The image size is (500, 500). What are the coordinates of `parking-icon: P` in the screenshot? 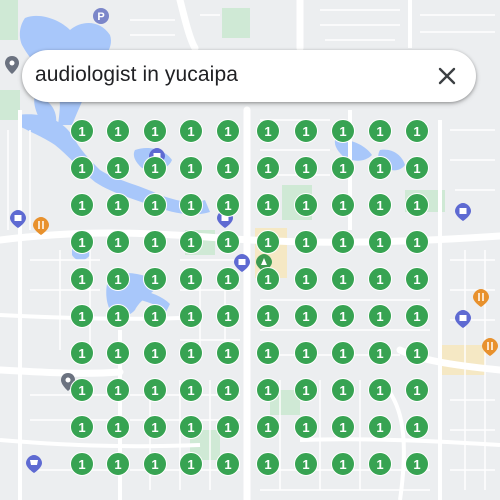 It's located at (101, 18).